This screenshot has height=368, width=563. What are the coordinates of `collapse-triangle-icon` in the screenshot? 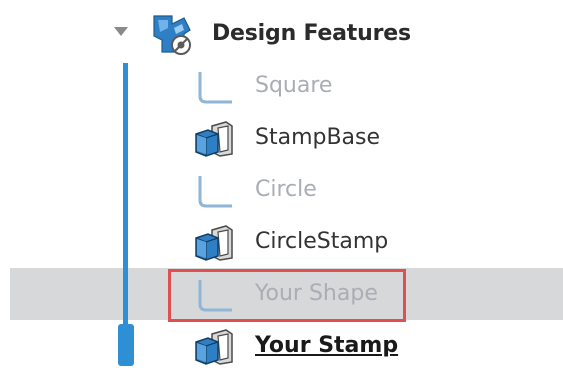 It's located at (121, 31).